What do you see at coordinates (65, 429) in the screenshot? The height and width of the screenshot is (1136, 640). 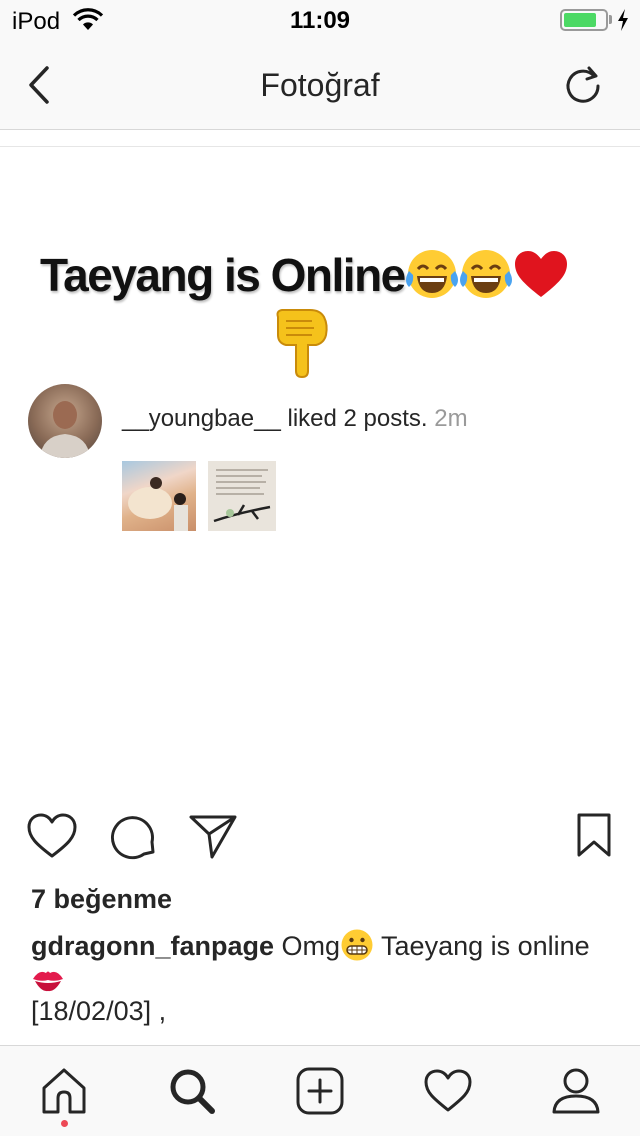 I see `avatar-photo` at bounding box center [65, 429].